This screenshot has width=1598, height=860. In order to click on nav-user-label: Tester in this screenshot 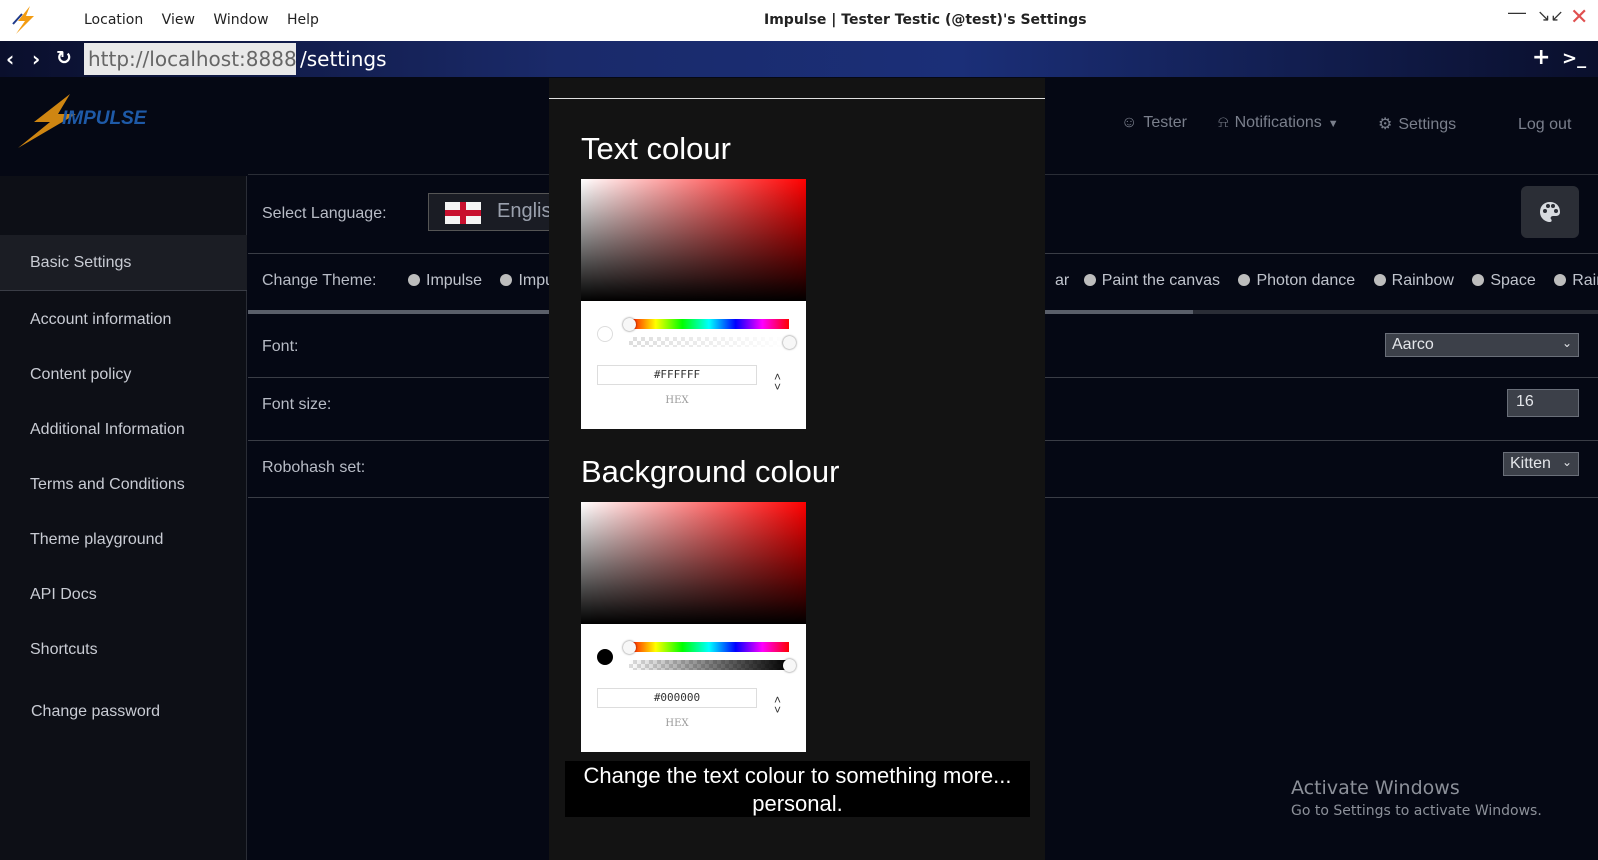, I will do `click(1165, 122)`.